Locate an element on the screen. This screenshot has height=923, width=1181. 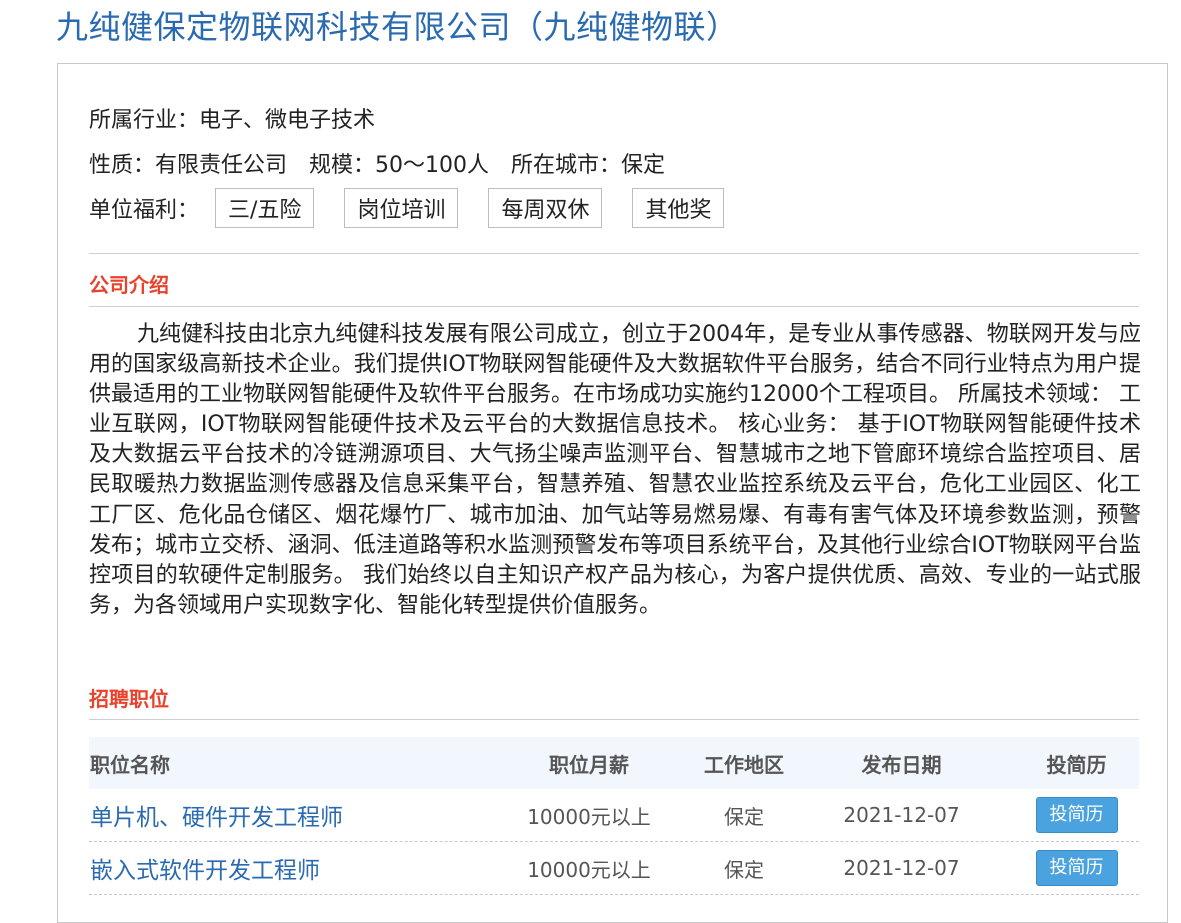
welfare-tag: 每周双休 is located at coordinates (545, 208).